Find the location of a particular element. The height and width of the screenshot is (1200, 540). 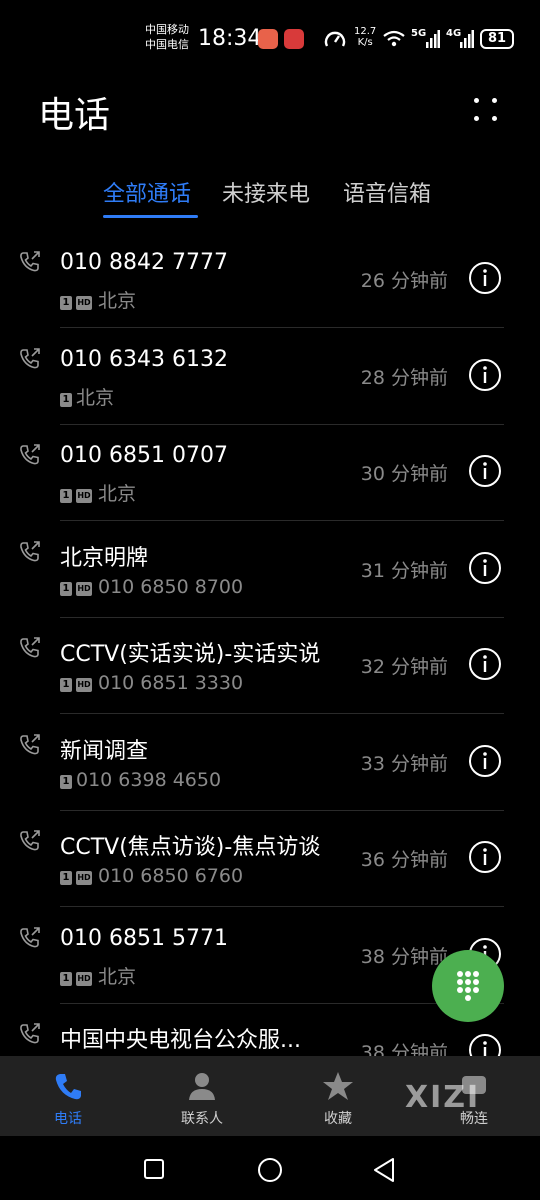

call-log-row: CCTV(焦点访谈)-焦点访谈 1 HD 010 6850 6760 36 分钟前 is located at coordinates (270, 859).